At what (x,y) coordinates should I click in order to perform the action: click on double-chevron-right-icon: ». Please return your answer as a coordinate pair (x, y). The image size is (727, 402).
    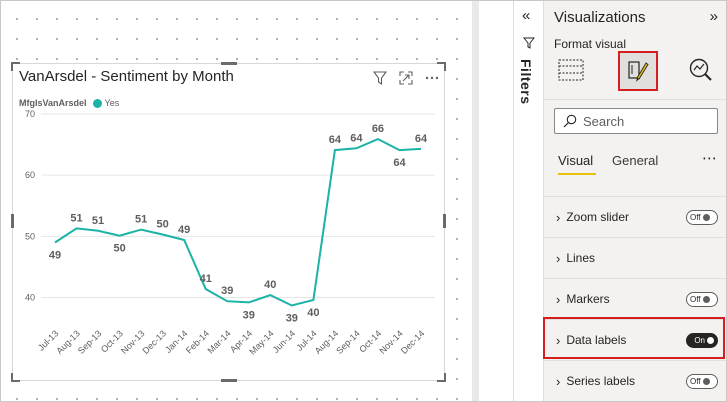
    Looking at the image, I should click on (714, 16).